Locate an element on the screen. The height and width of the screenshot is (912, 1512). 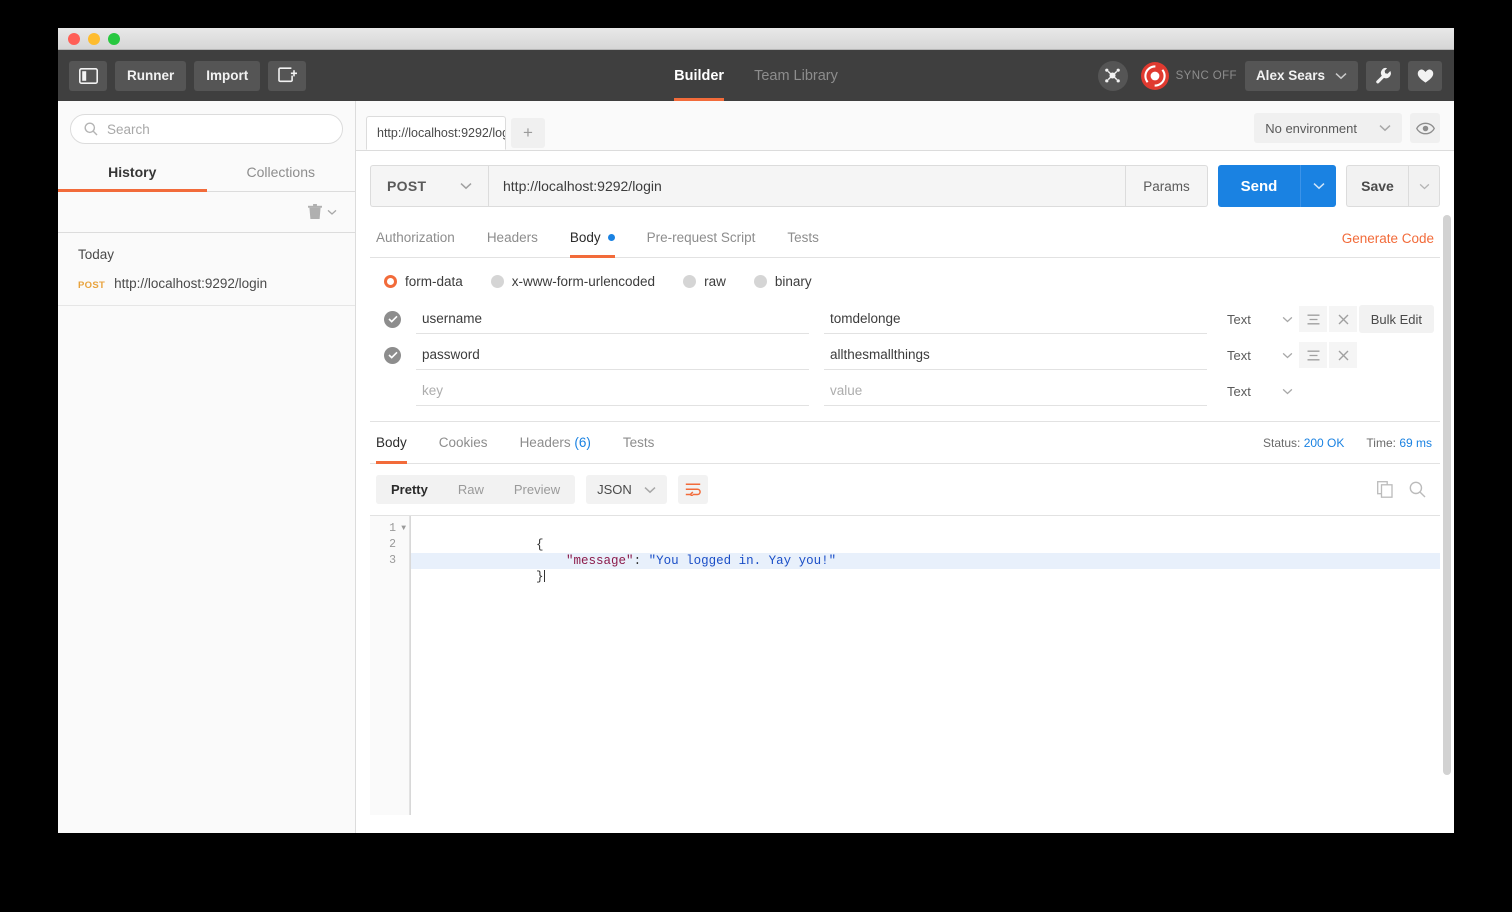
response-format-select: JSON is located at coordinates (626, 489).